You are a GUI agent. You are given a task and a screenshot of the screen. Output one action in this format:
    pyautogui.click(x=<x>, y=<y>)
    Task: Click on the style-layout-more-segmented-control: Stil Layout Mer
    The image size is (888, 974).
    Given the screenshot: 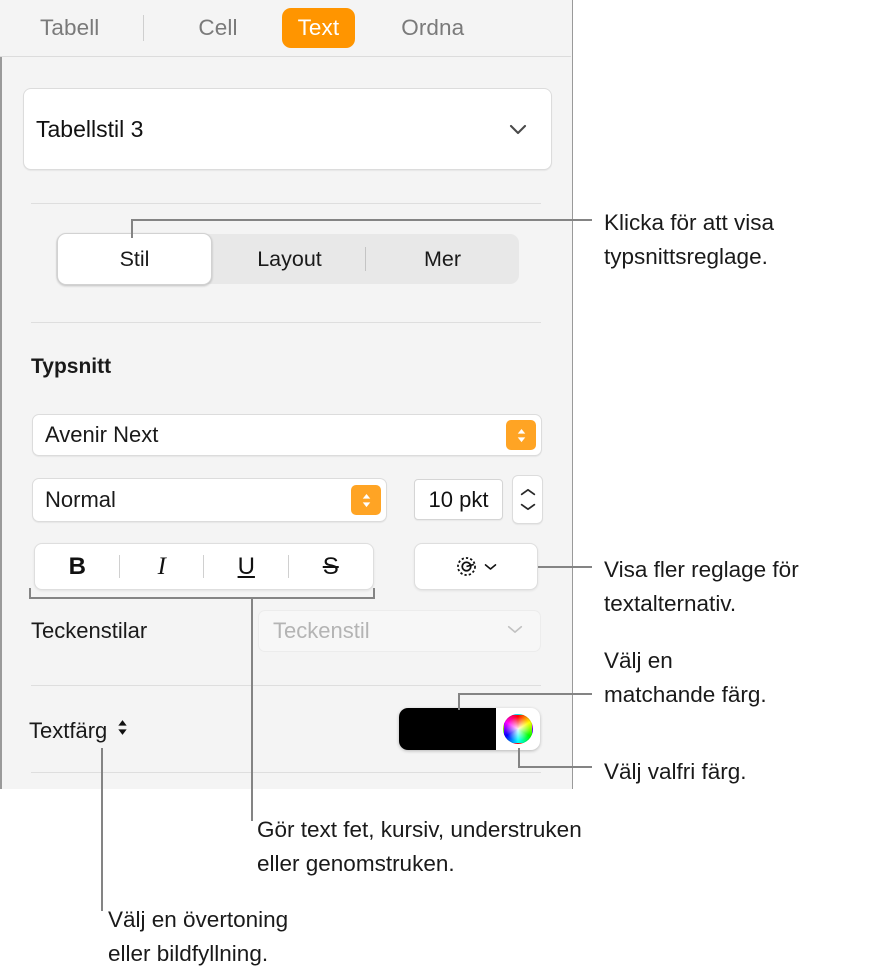 What is the action you would take?
    pyautogui.click(x=287, y=259)
    